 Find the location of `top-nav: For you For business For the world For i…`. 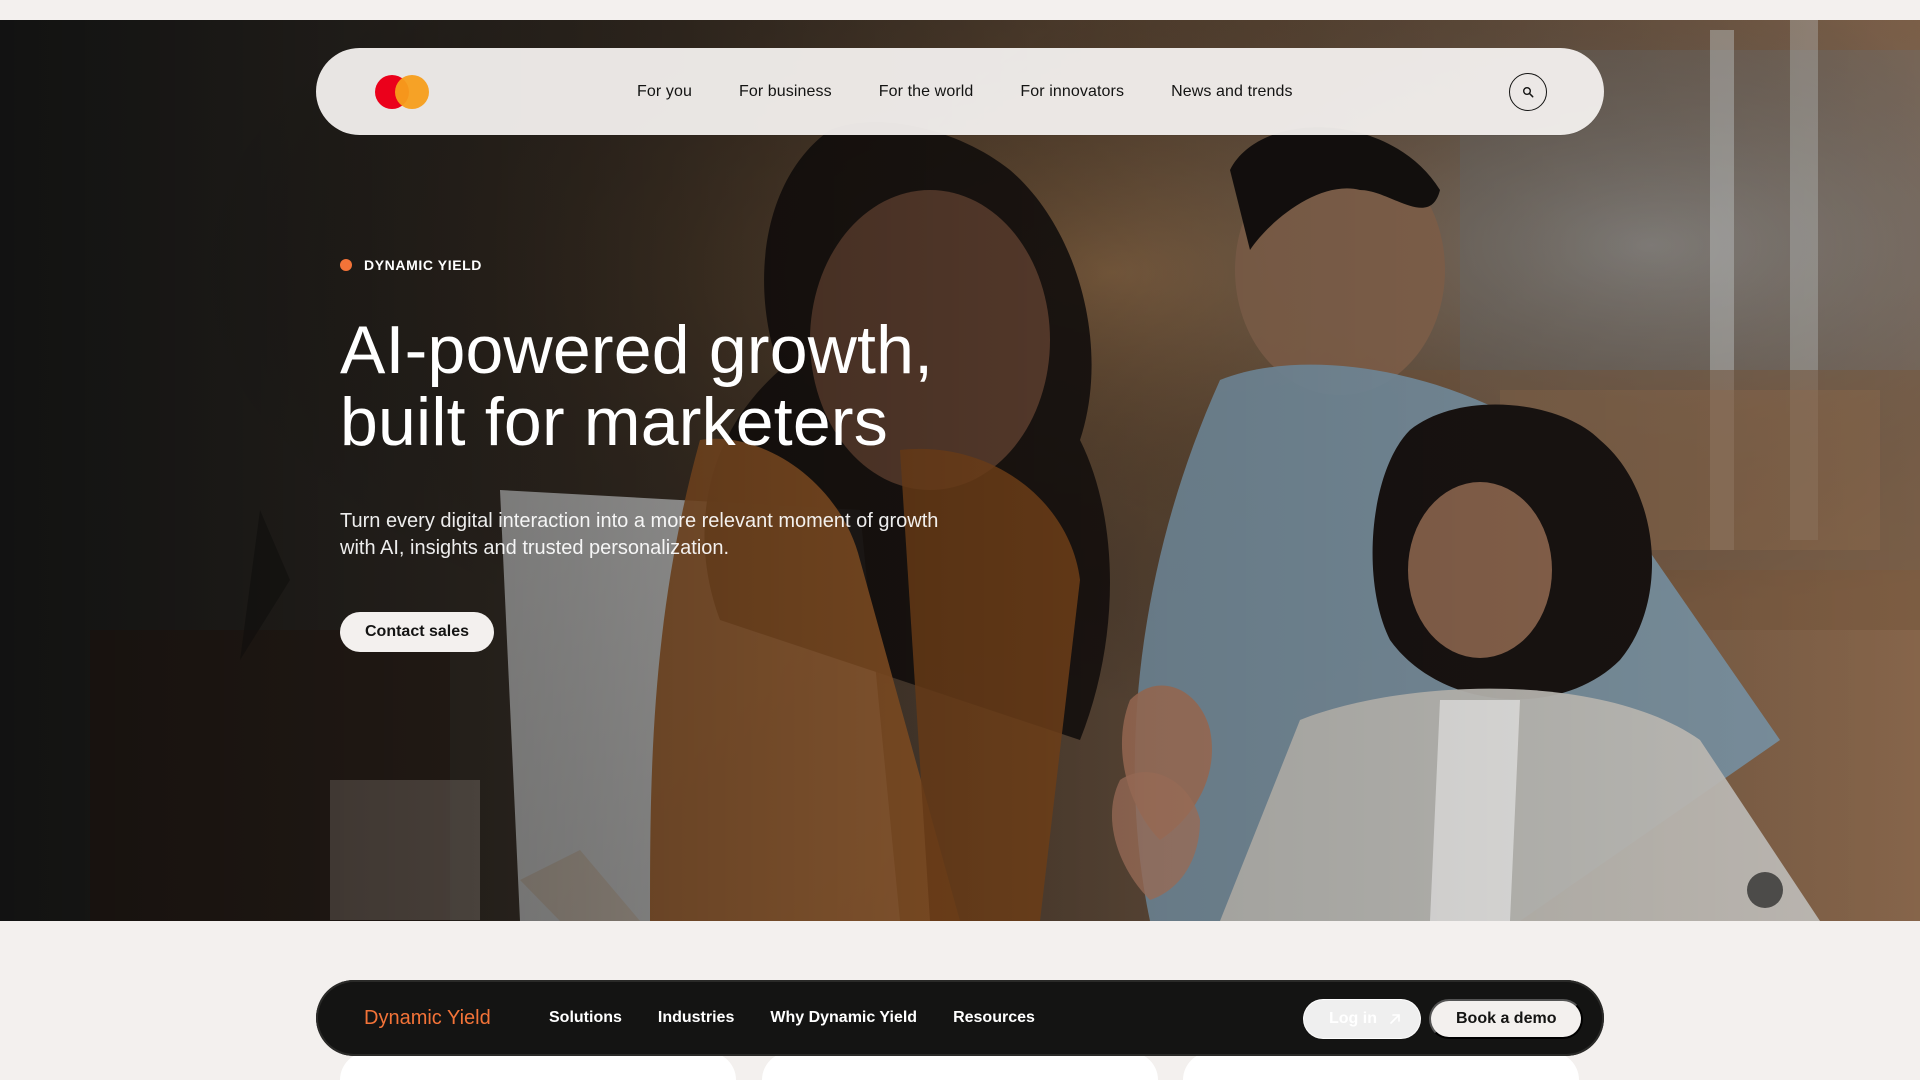

top-nav: For you For business For the world For i… is located at coordinates (960, 91).